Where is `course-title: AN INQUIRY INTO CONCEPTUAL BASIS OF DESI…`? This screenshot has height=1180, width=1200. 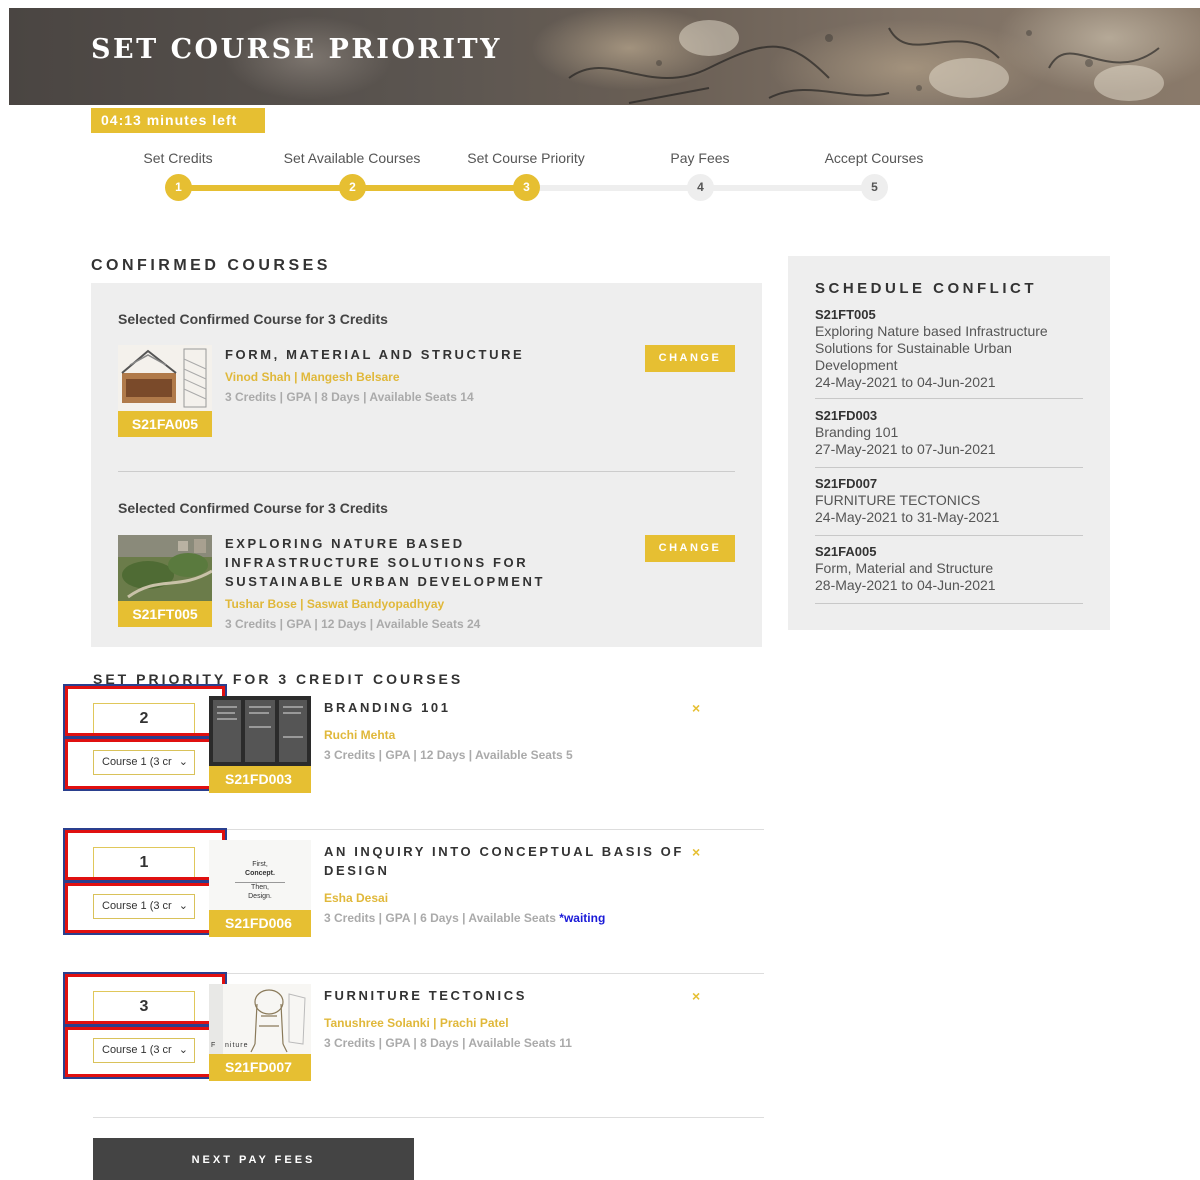 course-title: AN INQUIRY INTO CONCEPTUAL BASIS OF DESI… is located at coordinates (504, 861).